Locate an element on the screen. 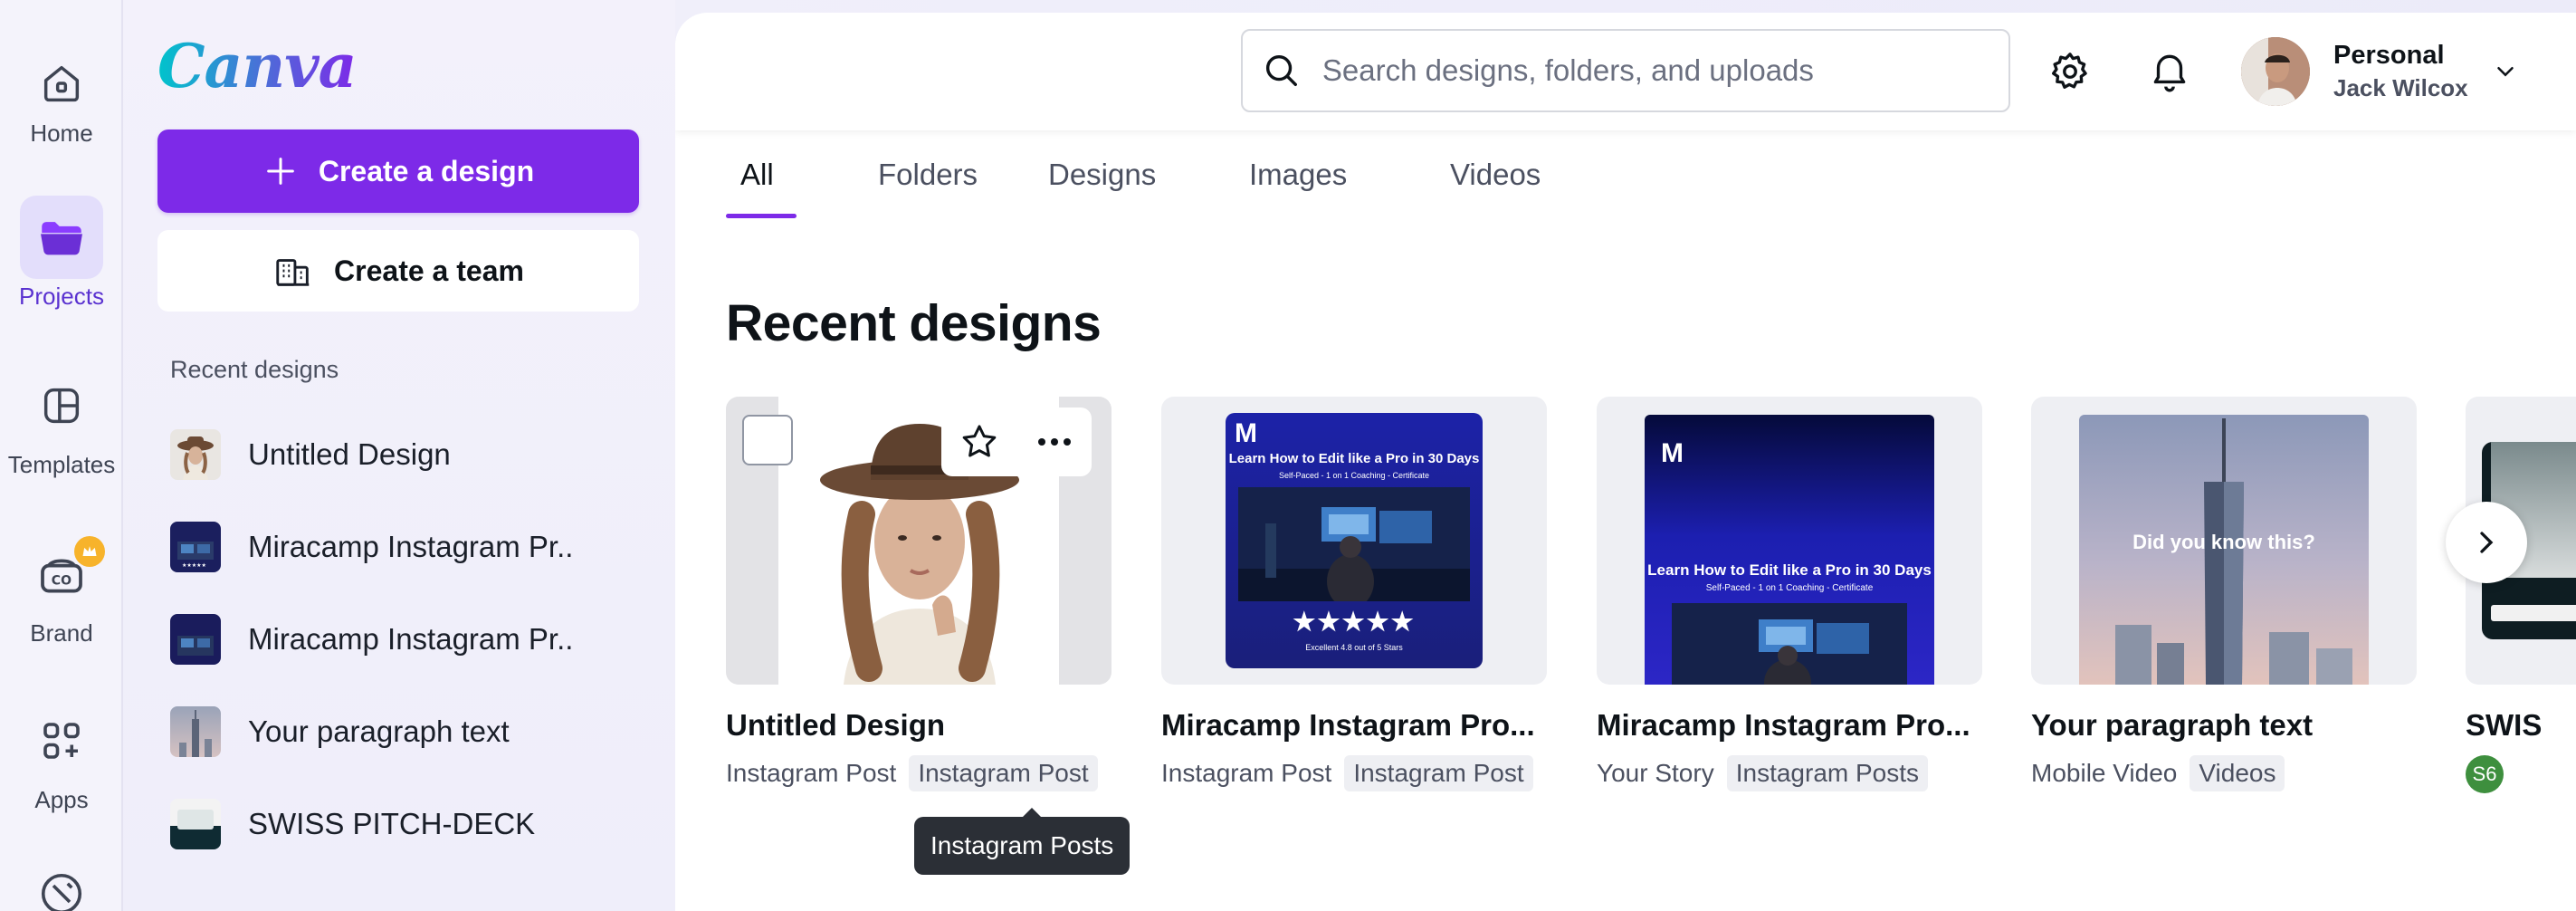 The image size is (2576, 911). design-type: Your Story is located at coordinates (1655, 773).